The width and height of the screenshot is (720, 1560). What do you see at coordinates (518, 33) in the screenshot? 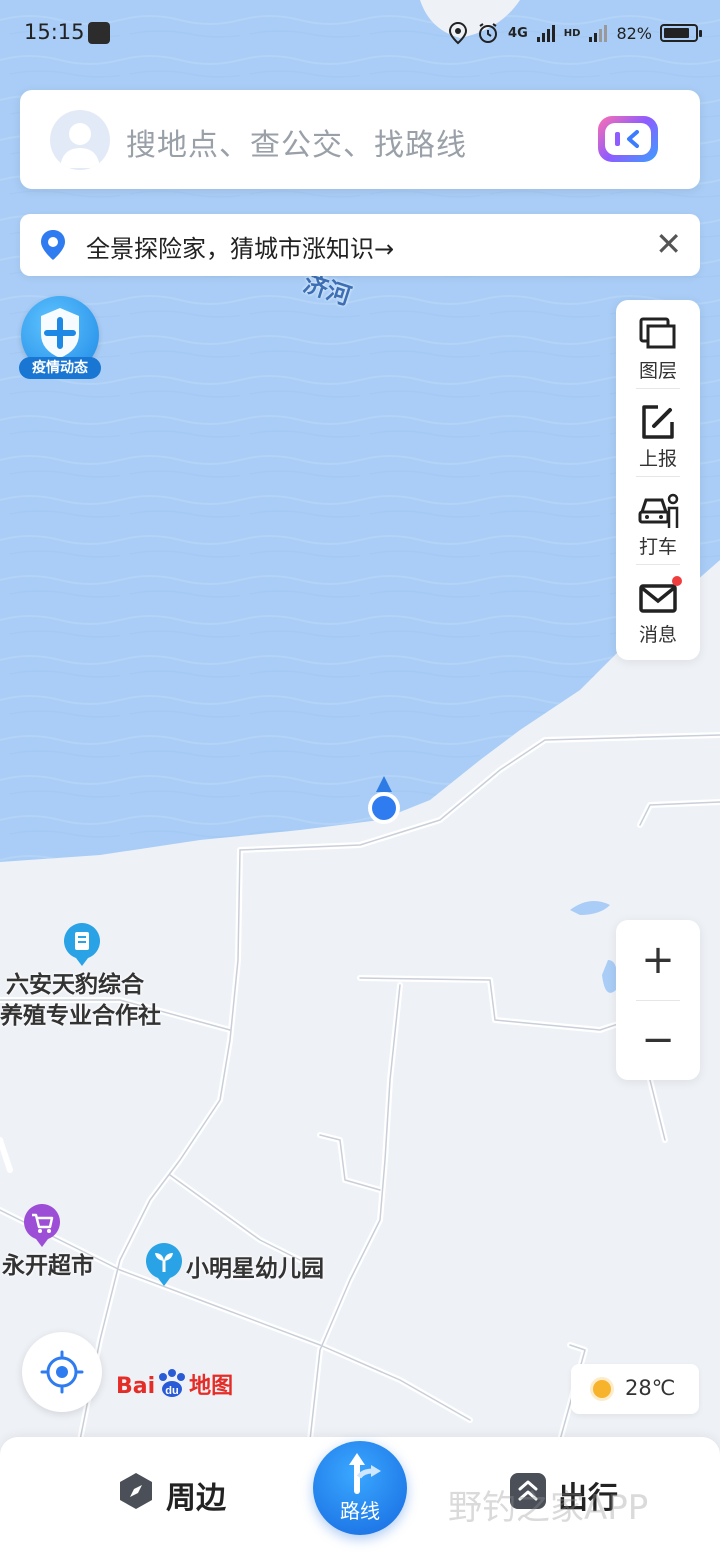
I see `network-type-1: 4G` at bounding box center [518, 33].